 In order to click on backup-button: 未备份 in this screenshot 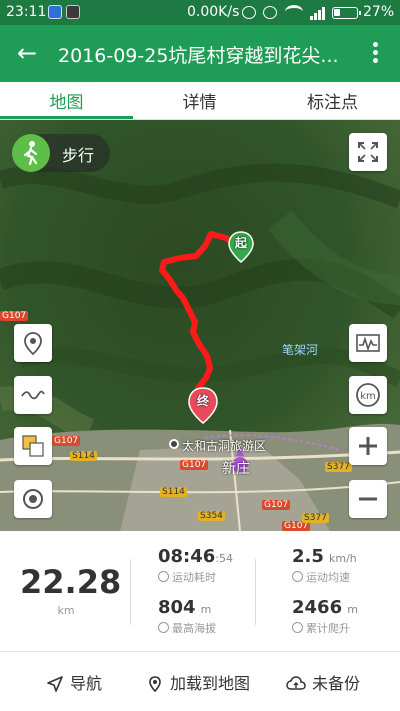, I will do `click(323, 682)`.